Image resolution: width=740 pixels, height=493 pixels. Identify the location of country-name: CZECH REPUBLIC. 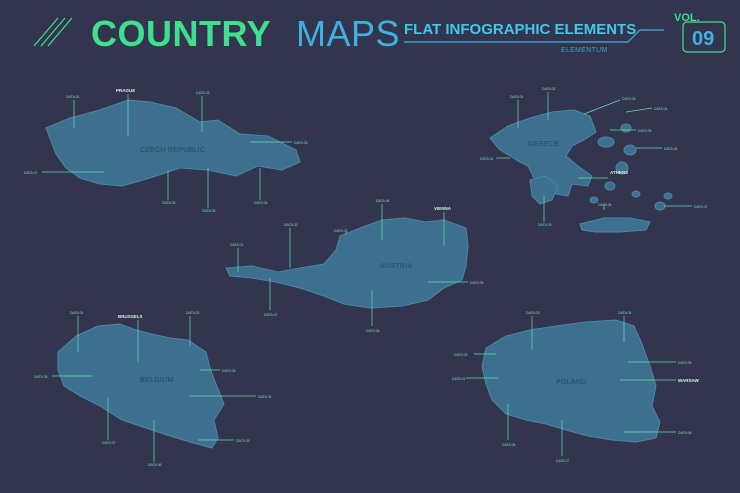
(172, 150).